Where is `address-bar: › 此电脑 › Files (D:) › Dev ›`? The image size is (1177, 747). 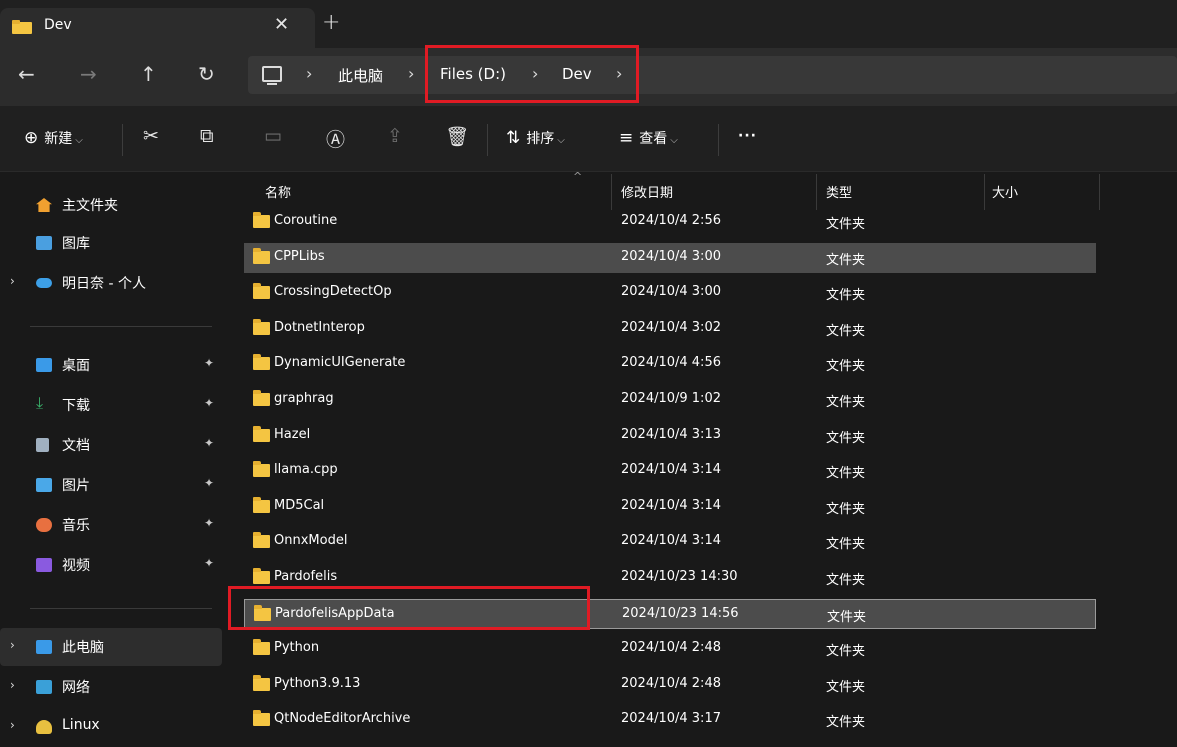
address-bar: › 此电脑 › Files (D:) › Dev › is located at coordinates (712, 75).